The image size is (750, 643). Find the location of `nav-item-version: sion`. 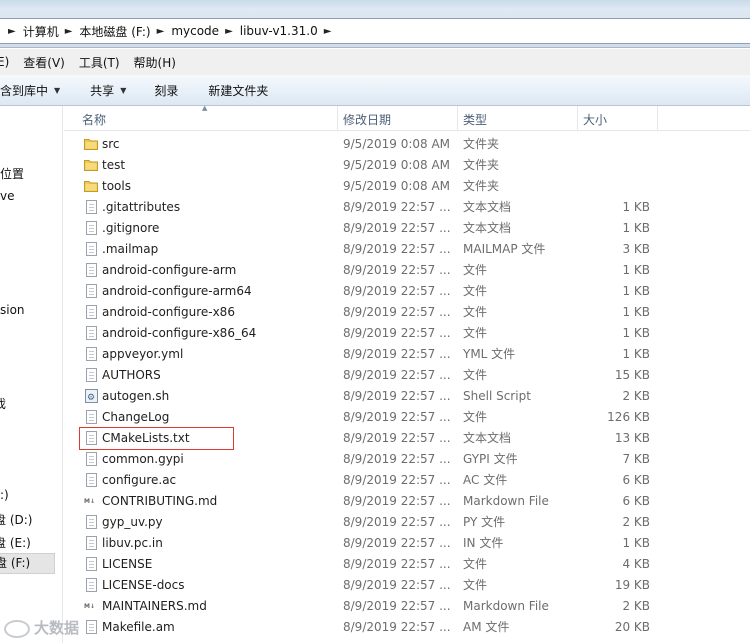

nav-item-version: sion is located at coordinates (12, 310).